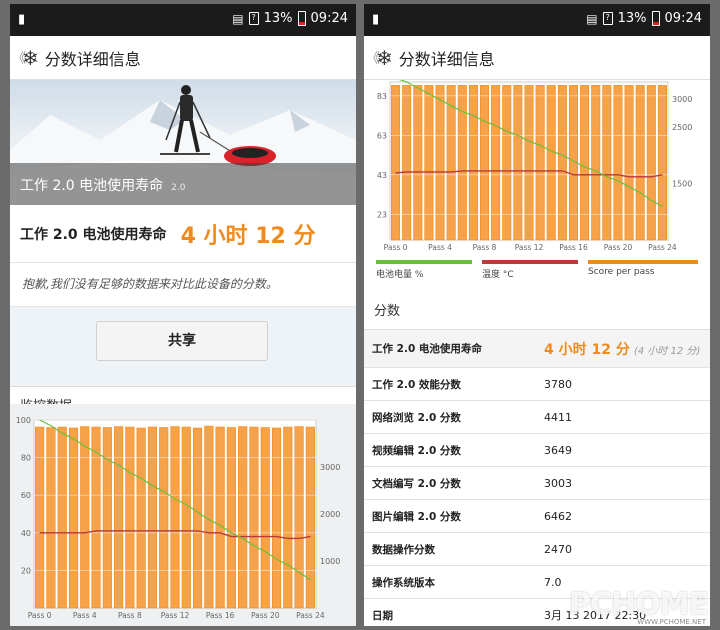  Describe the element at coordinates (301, 18) in the screenshot. I see `battery-icon` at that location.